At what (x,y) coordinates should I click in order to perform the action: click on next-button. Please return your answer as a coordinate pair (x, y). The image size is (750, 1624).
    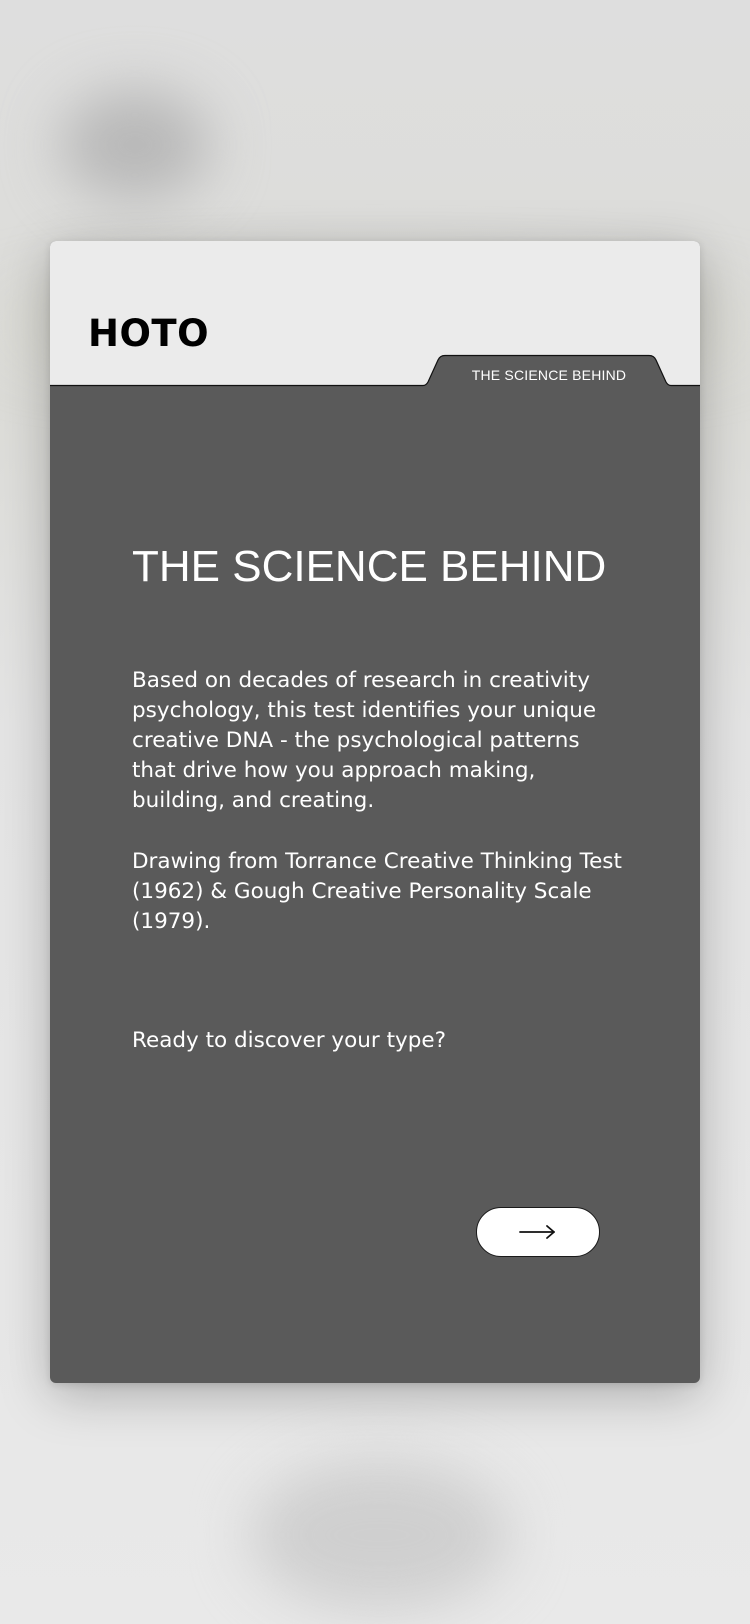
    Looking at the image, I should click on (538, 1232).